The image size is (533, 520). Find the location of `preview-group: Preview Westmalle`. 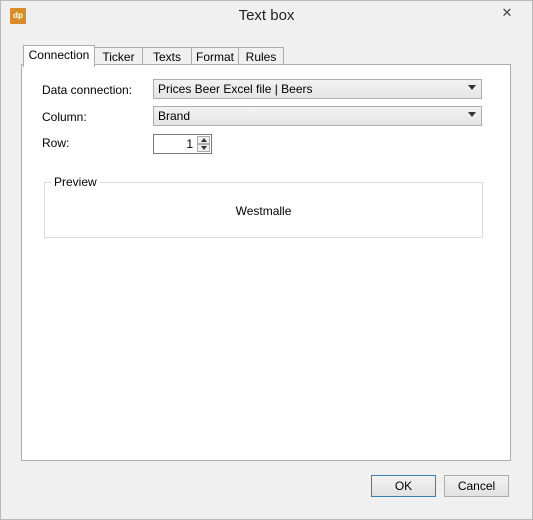

preview-group: Preview Westmalle is located at coordinates (263, 206).